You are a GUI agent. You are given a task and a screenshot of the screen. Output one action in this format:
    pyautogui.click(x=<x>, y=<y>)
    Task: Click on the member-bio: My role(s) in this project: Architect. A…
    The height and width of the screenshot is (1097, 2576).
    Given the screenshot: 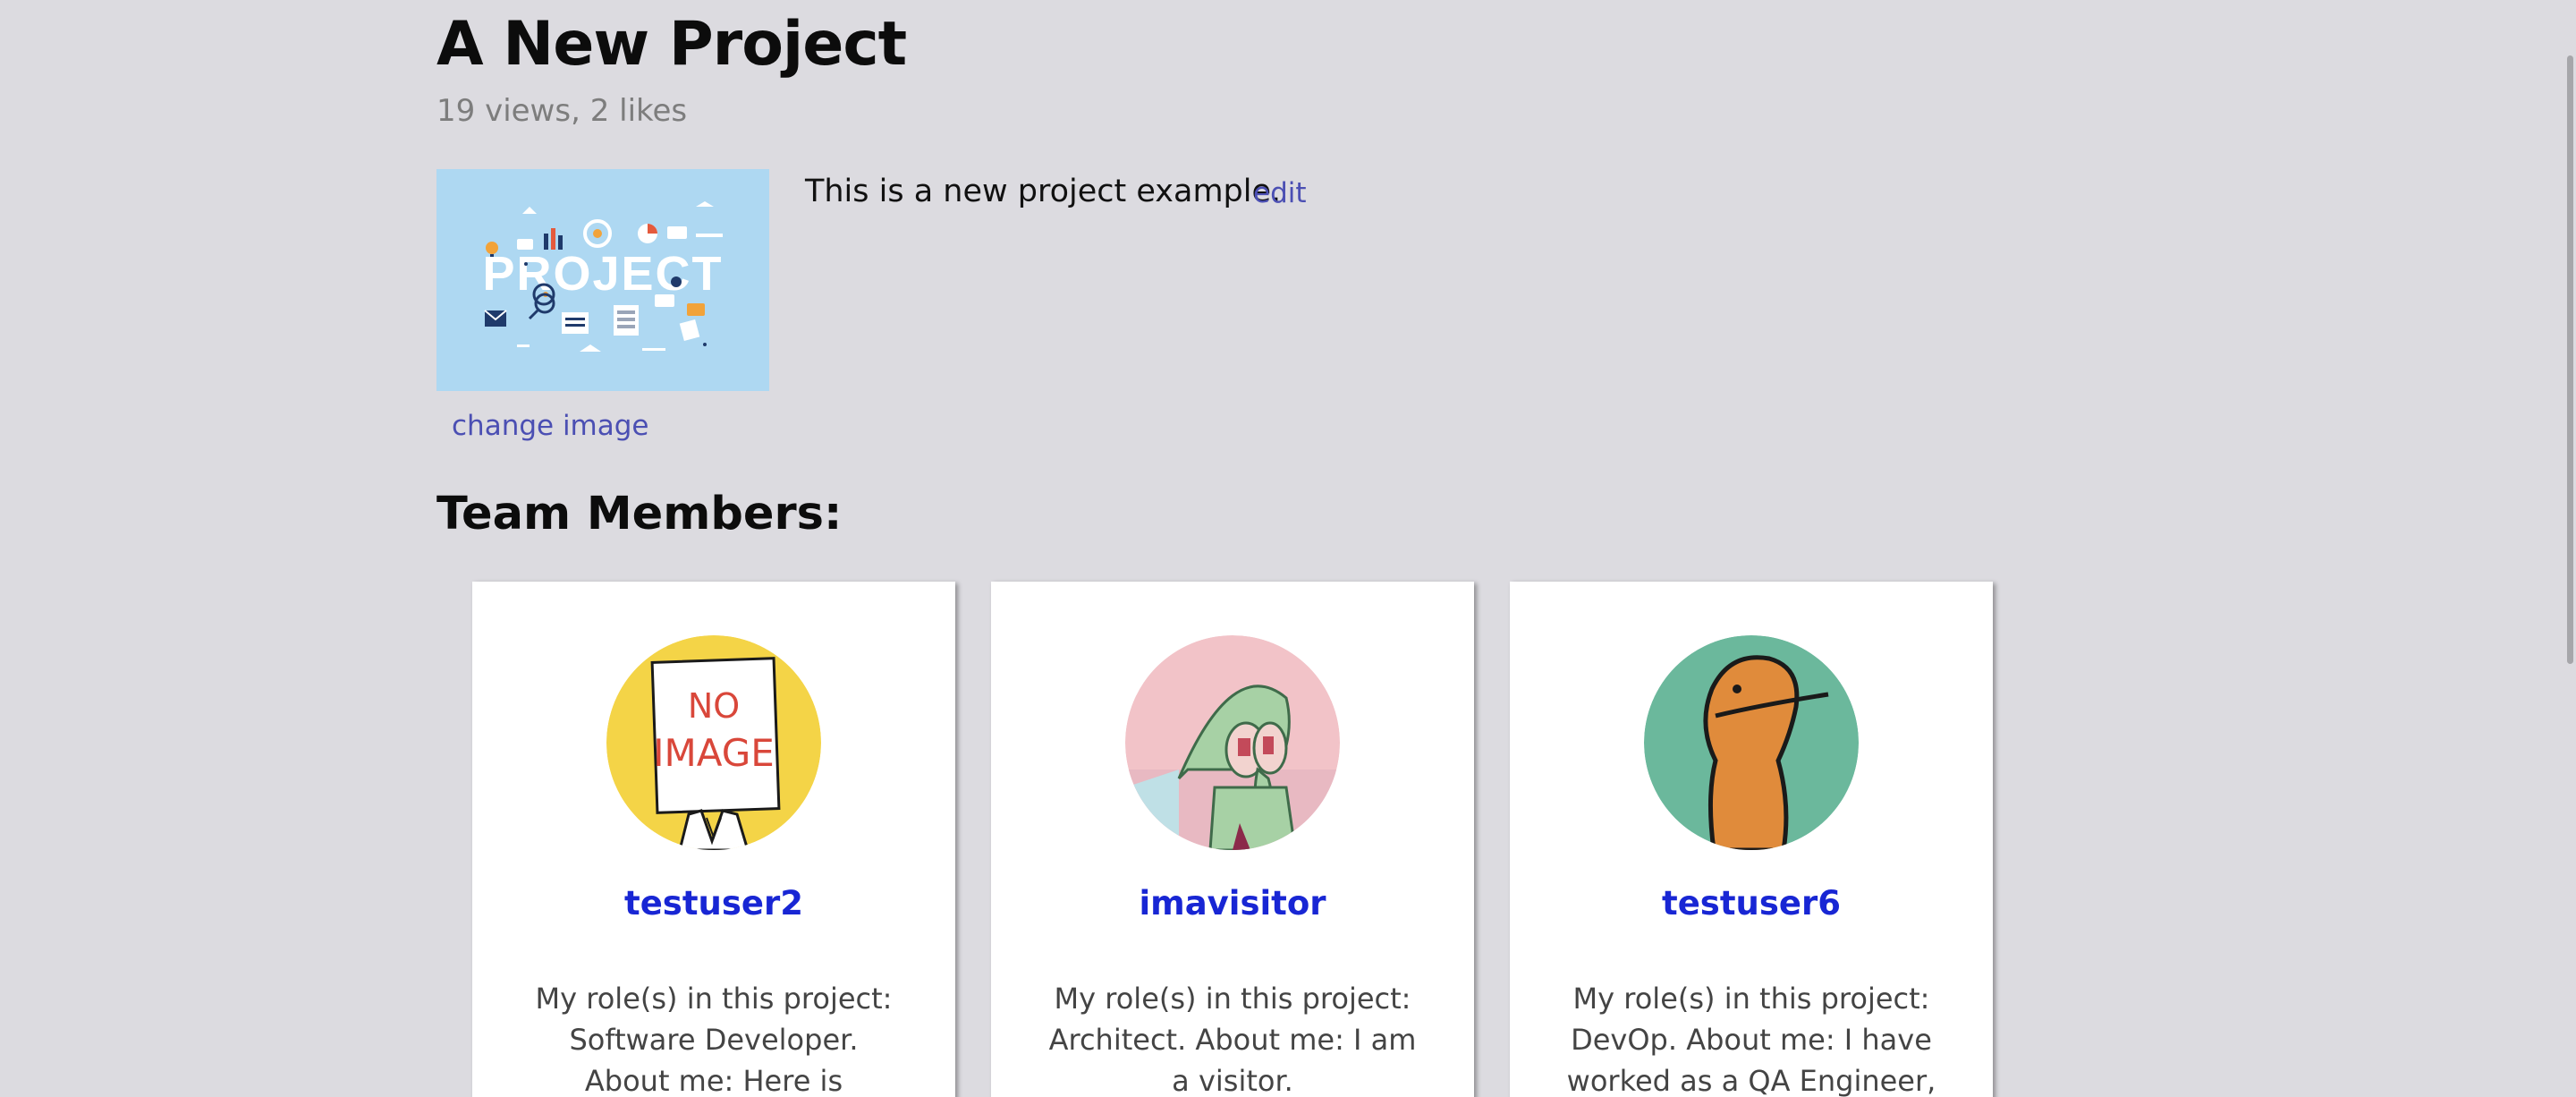 What is the action you would take?
    pyautogui.click(x=1232, y=1039)
    